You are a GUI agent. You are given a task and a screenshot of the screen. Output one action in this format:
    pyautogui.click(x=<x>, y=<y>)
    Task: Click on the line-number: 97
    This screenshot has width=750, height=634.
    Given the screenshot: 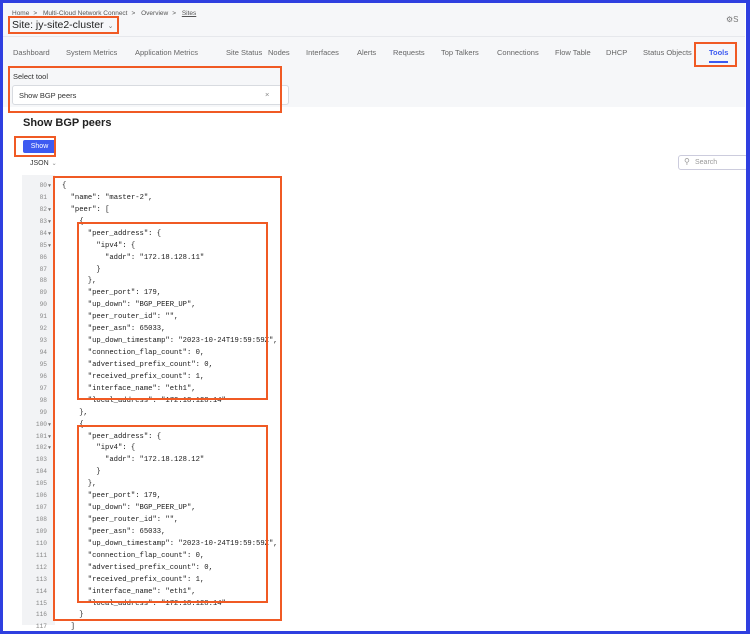 What is the action you would take?
    pyautogui.click(x=43, y=388)
    